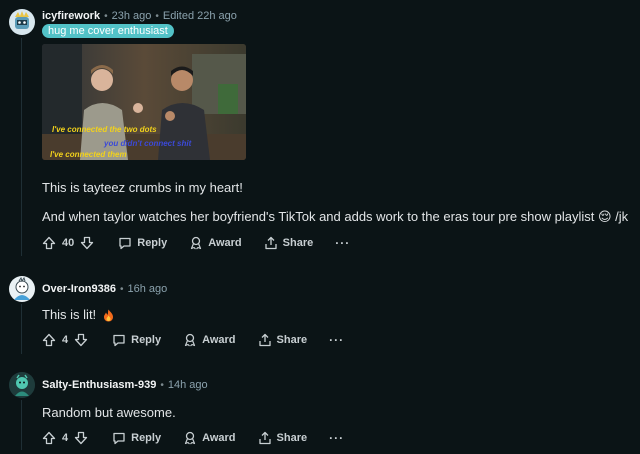 This screenshot has width=640, height=454. I want to click on comment-actions: 40 Reply Award Share ···, so click(196, 243).